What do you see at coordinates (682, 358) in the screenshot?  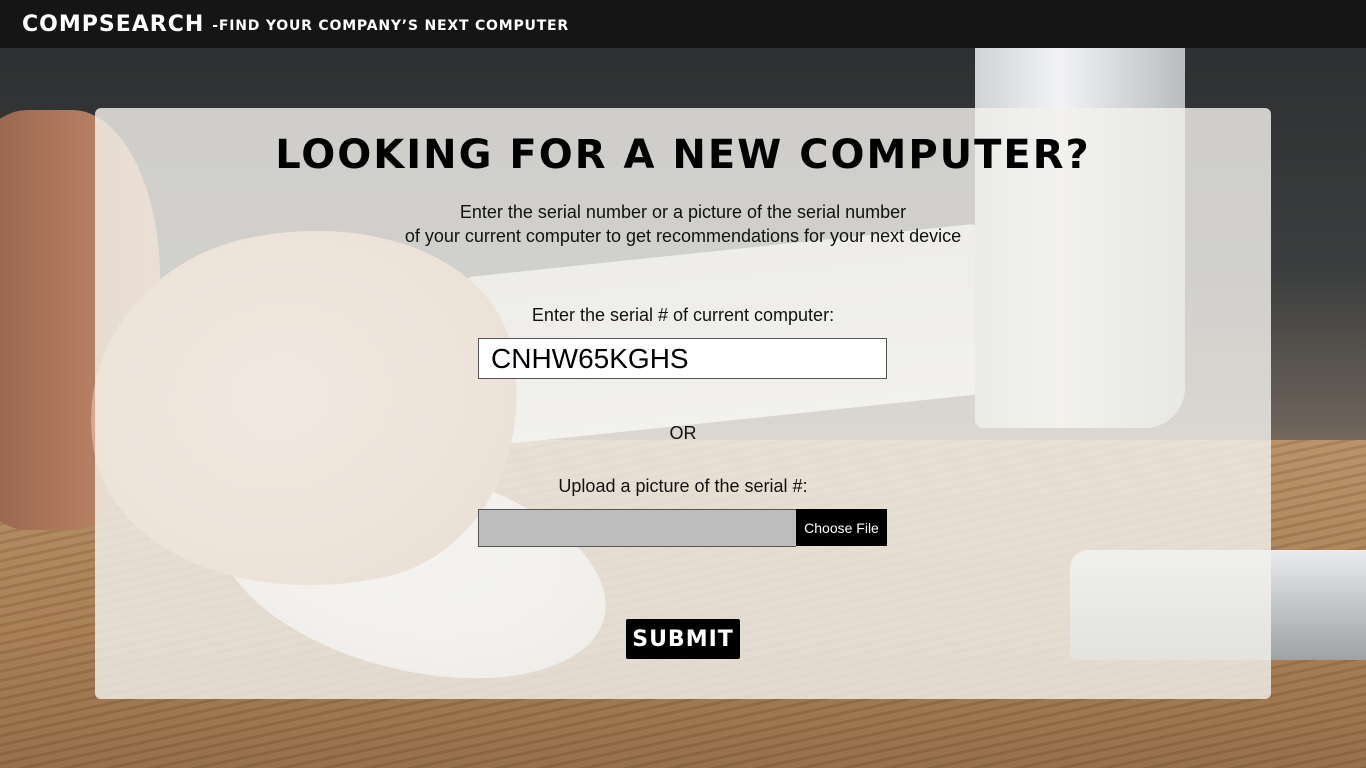 I see `serial-input` at bounding box center [682, 358].